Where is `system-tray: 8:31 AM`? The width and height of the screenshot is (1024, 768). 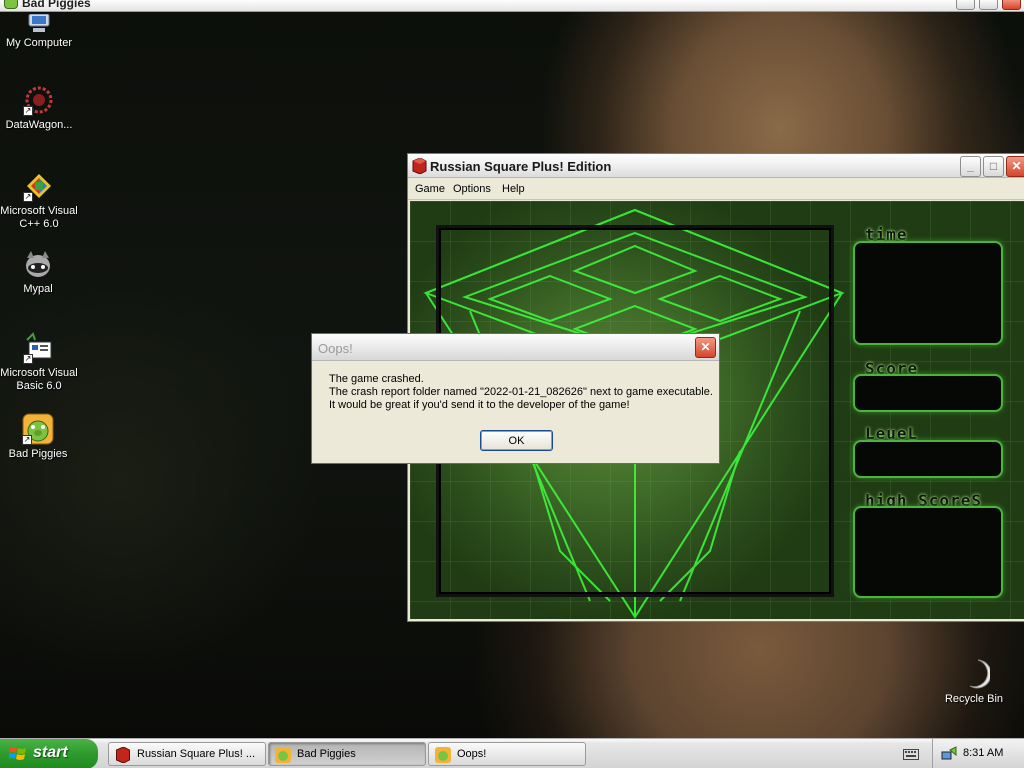
system-tray: 8:31 AM is located at coordinates (978, 753).